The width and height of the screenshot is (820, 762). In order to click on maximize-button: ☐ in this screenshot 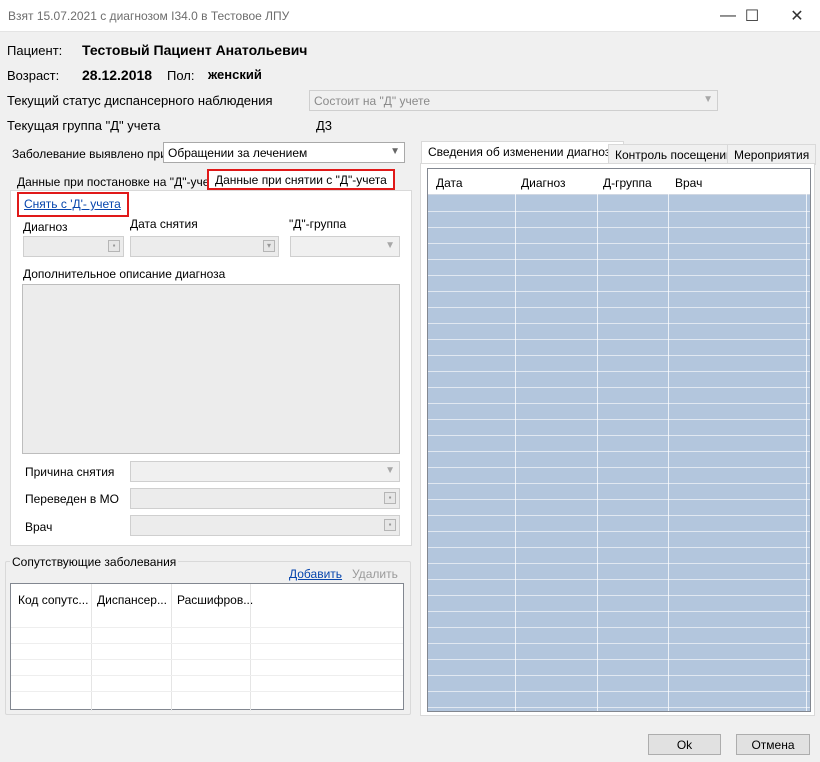, I will do `click(752, 16)`.